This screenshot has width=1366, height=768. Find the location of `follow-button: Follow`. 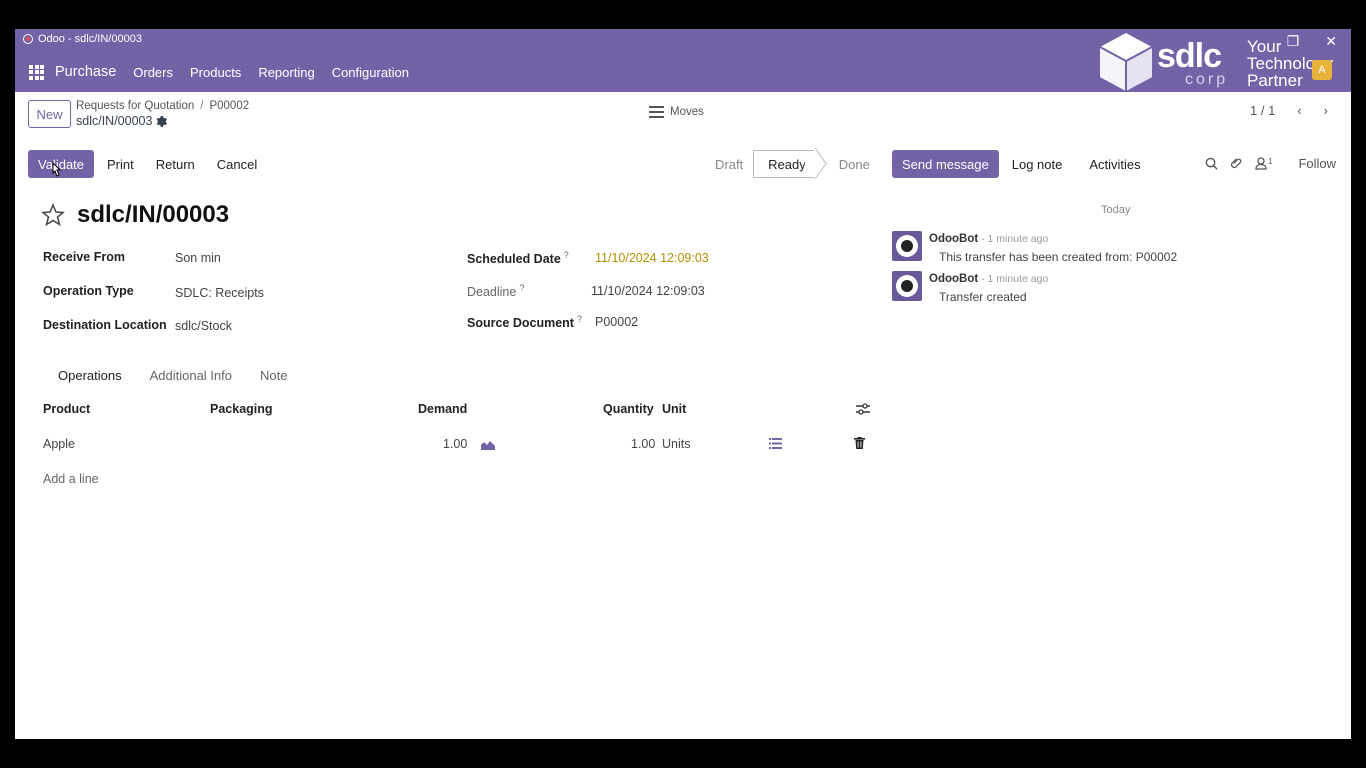

follow-button: Follow is located at coordinates (1317, 163).